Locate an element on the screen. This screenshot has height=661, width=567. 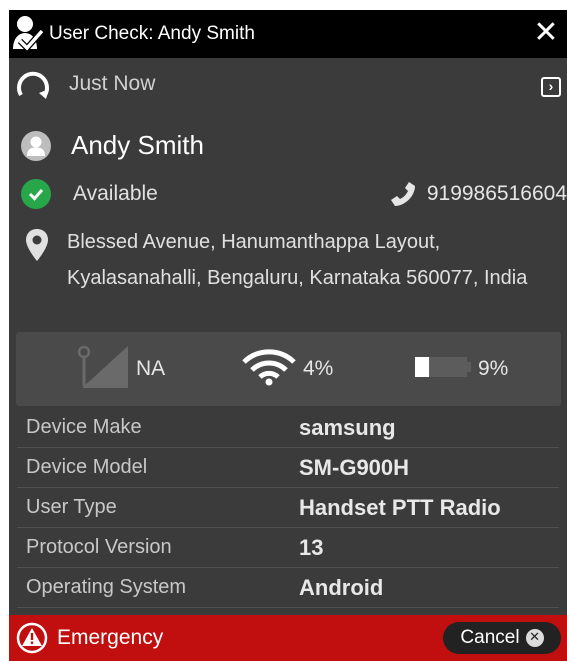
status-text: Available is located at coordinates (115, 193).